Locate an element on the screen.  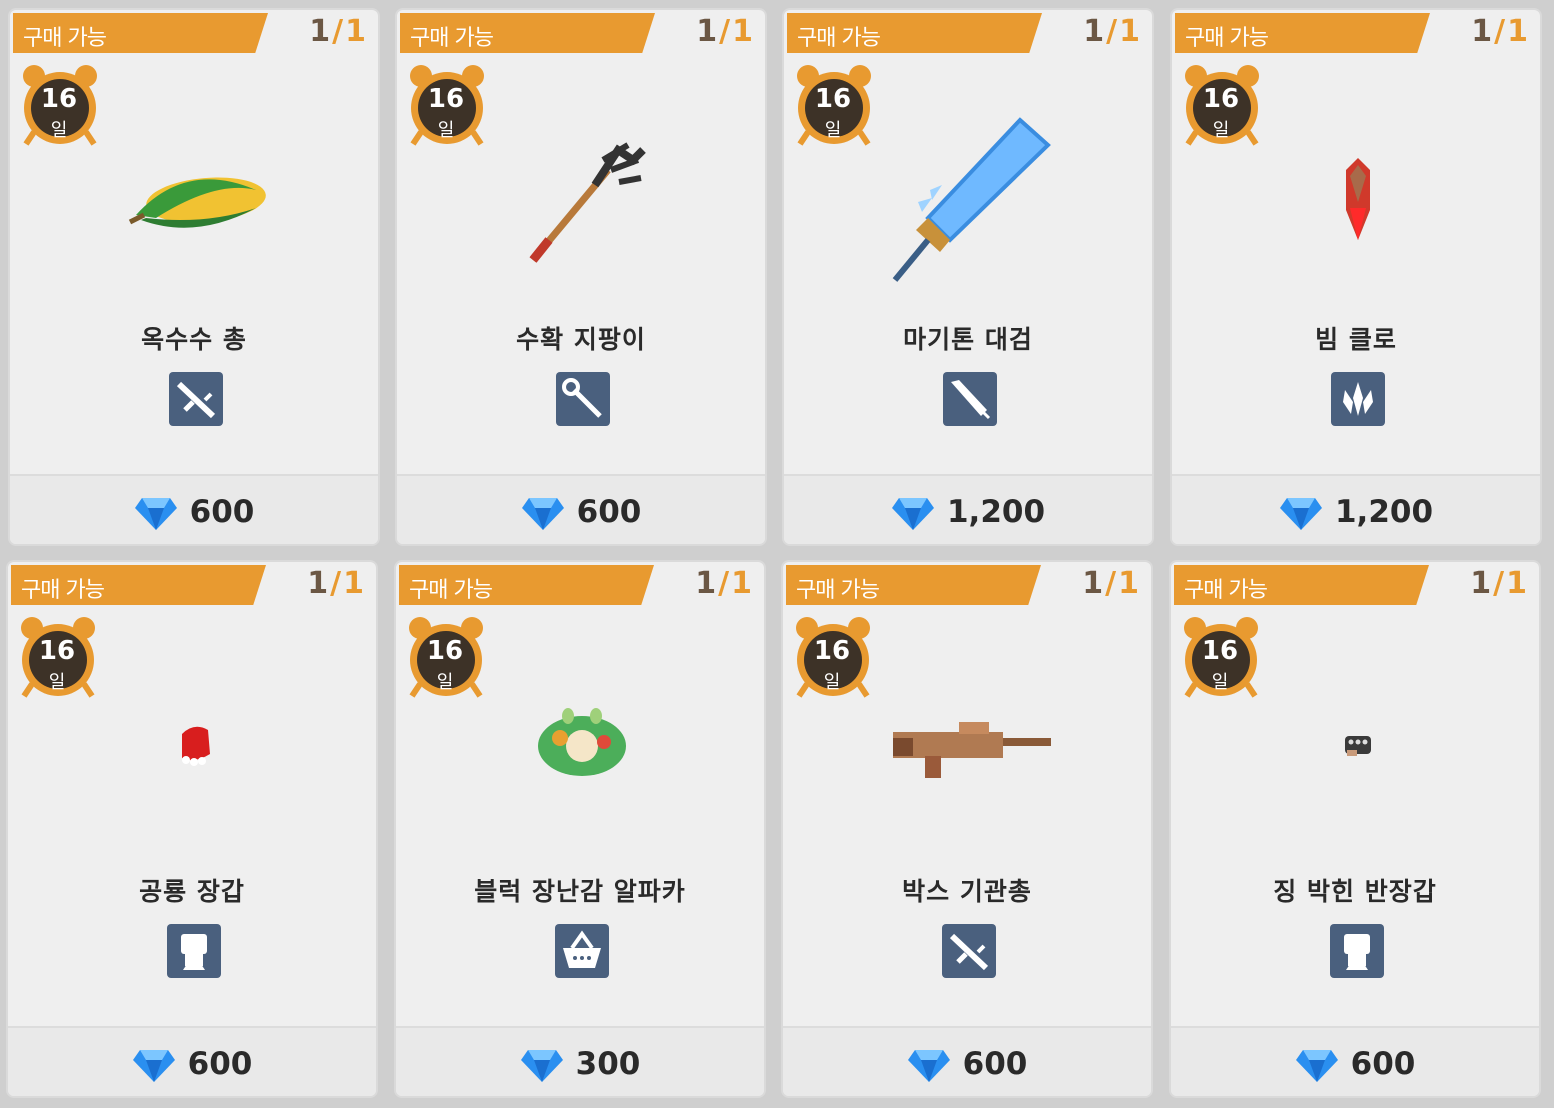
sword-icon is located at coordinates (970, 399).